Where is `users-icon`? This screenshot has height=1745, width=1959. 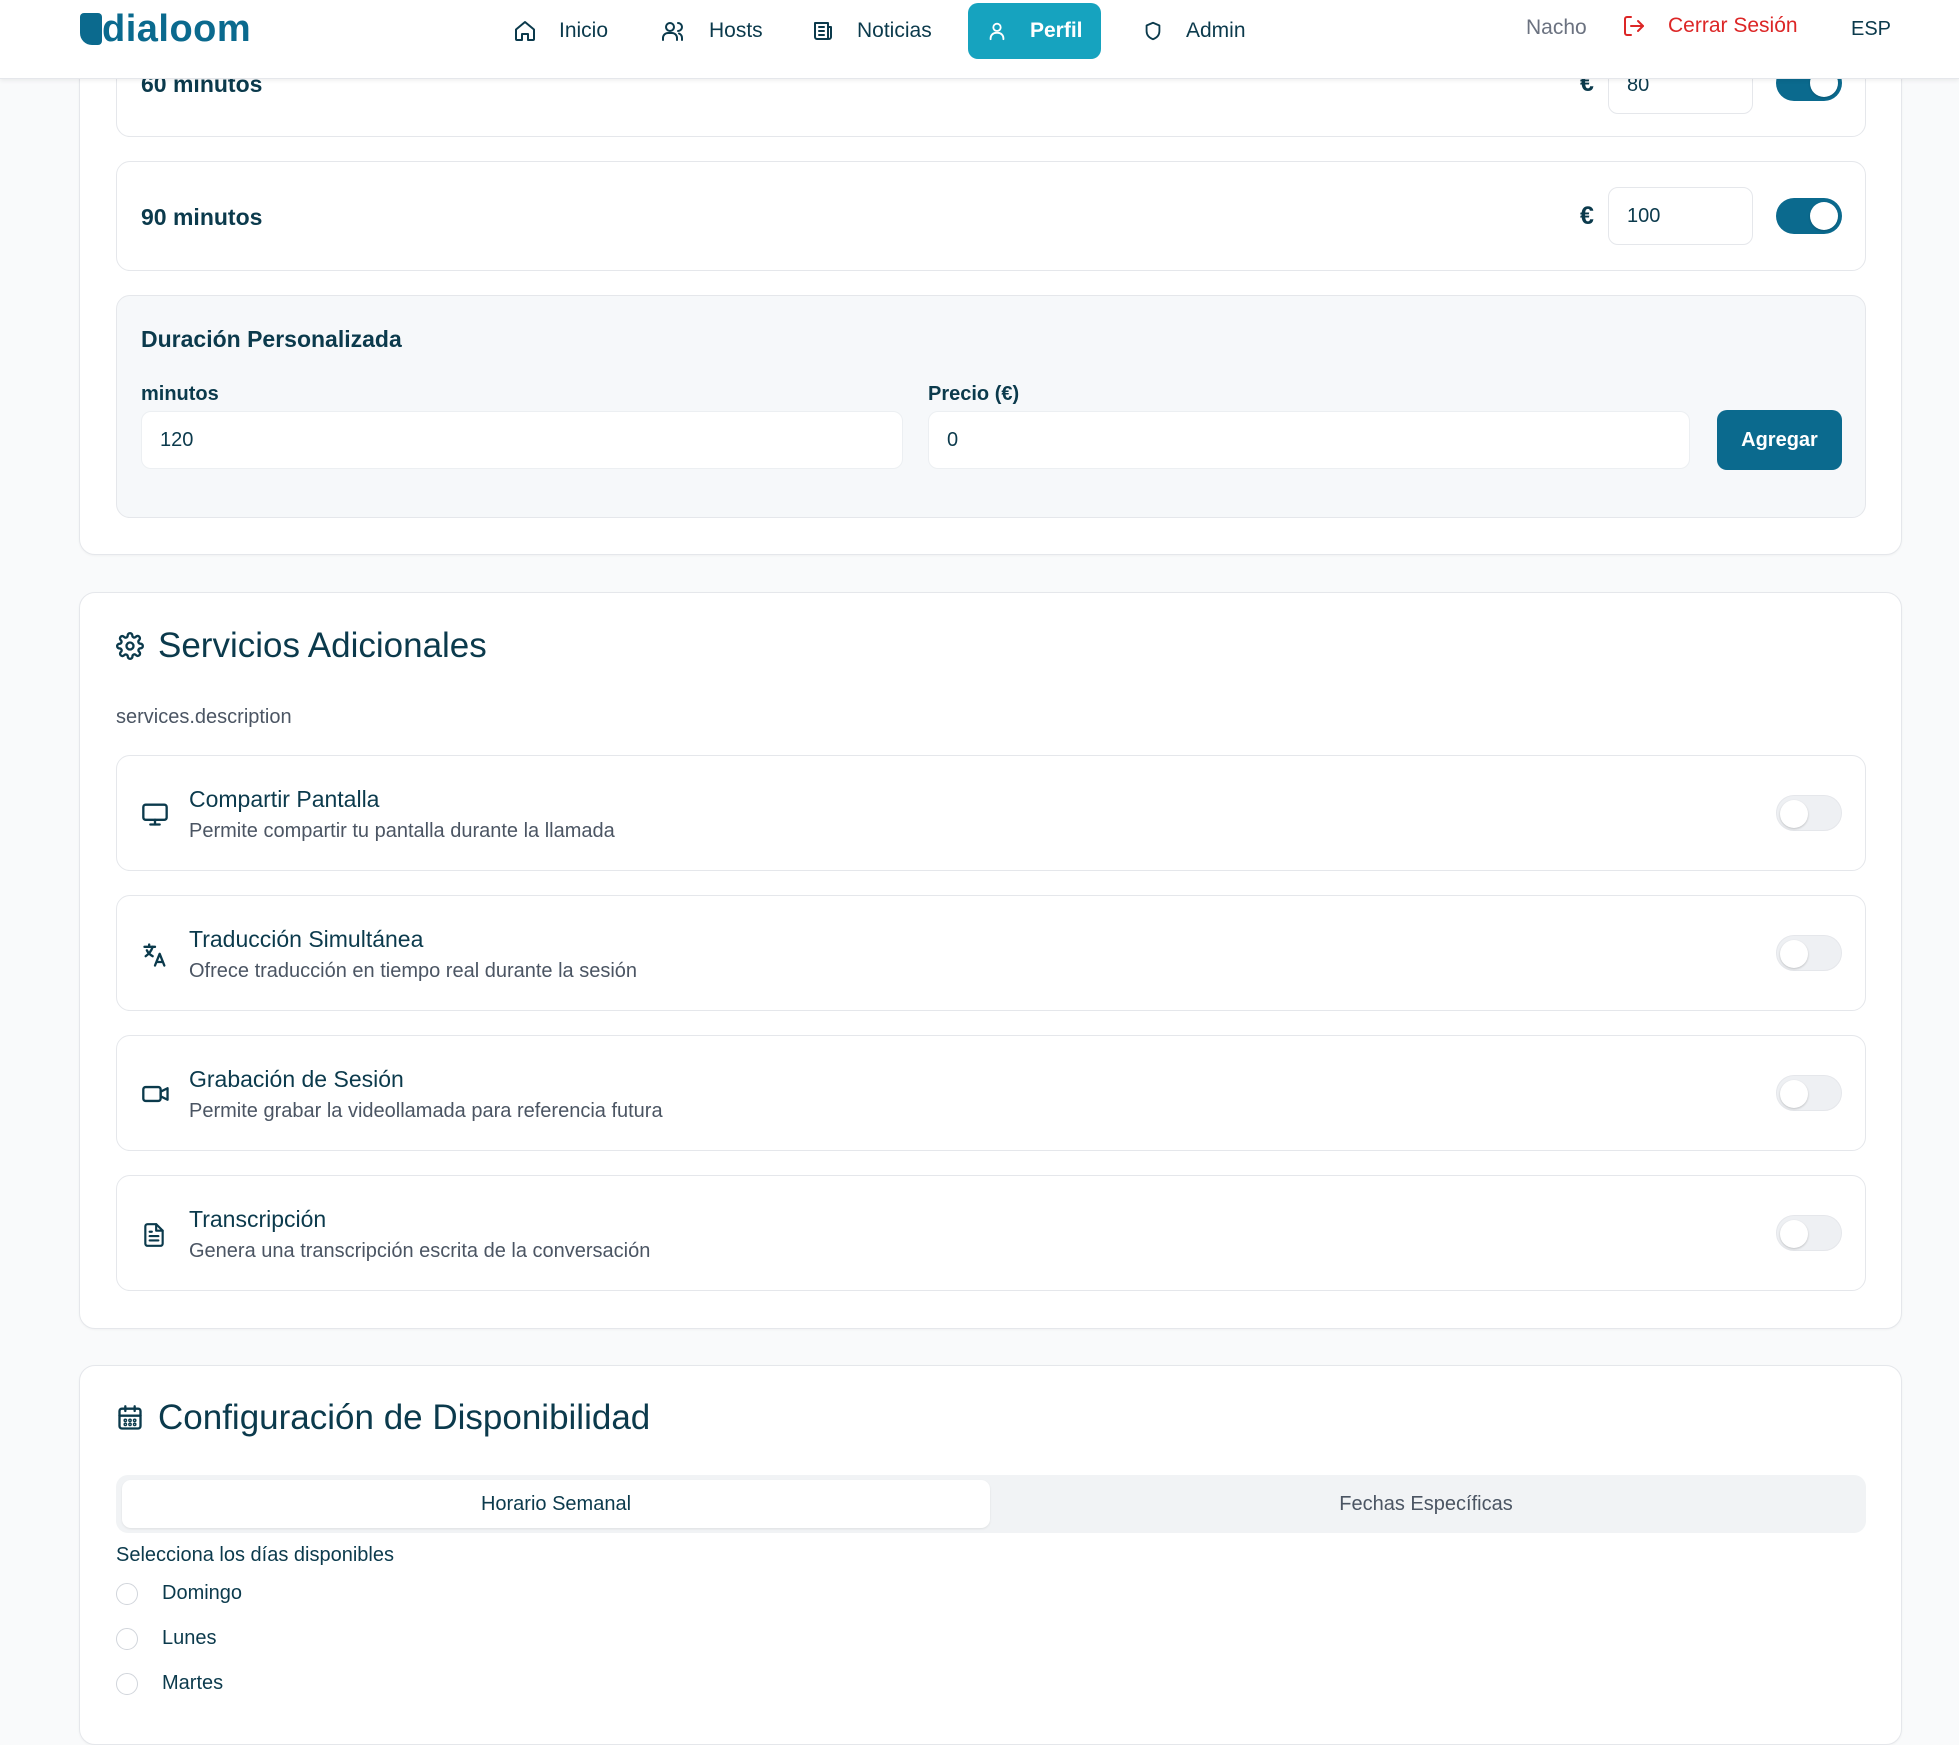
users-icon is located at coordinates (674, 31).